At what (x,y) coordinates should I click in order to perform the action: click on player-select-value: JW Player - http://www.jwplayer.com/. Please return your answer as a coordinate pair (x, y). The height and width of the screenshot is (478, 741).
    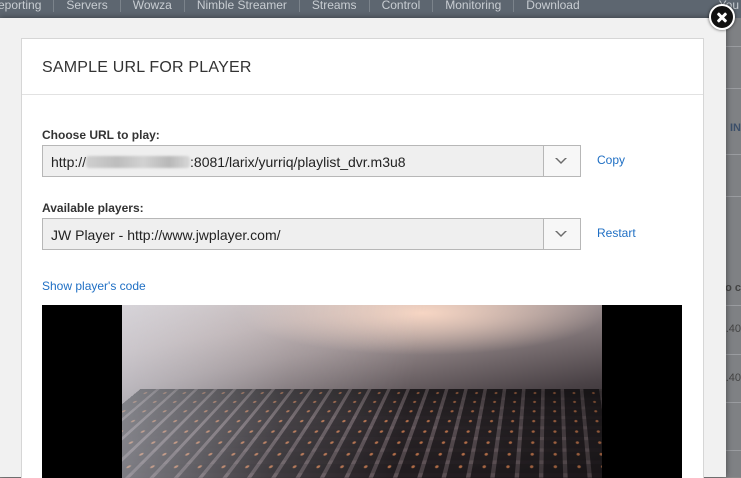
    Looking at the image, I should click on (166, 235).